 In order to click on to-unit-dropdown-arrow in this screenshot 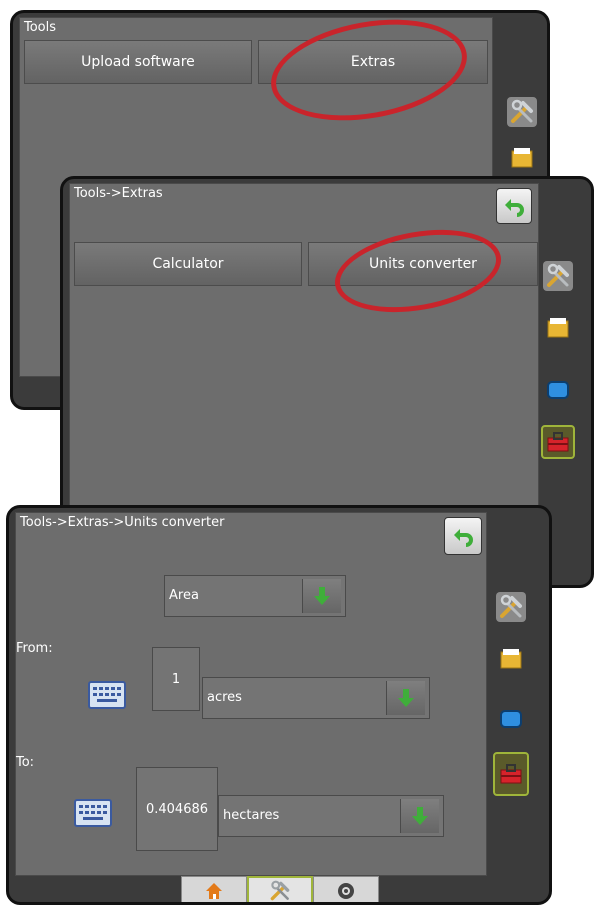, I will do `click(419, 816)`.